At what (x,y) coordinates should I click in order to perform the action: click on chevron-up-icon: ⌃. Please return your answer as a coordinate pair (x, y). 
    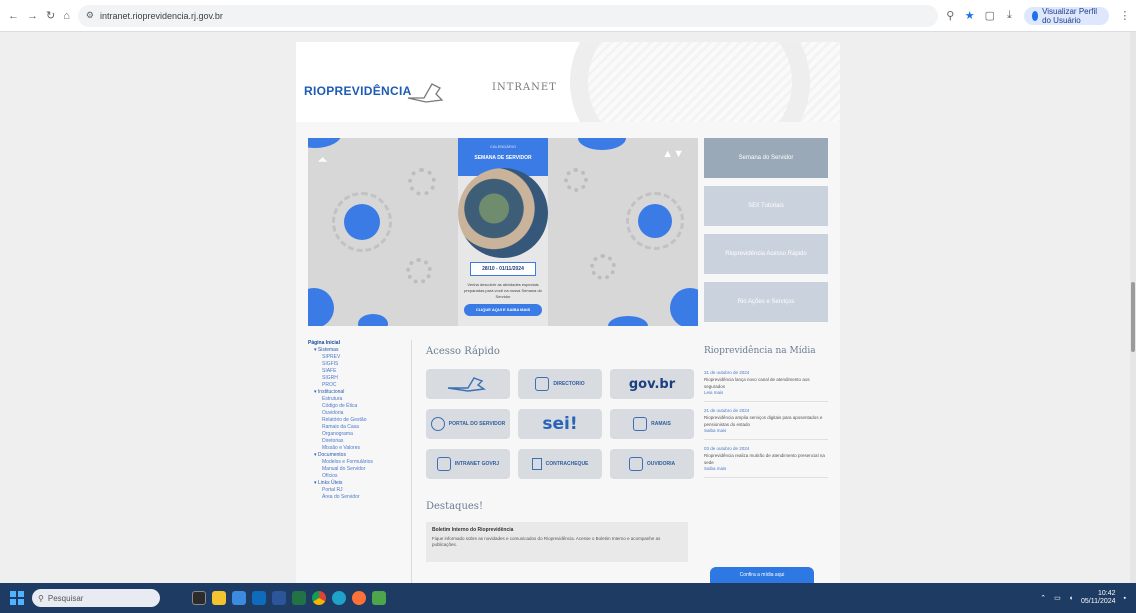
    Looking at the image, I should click on (1043, 598).